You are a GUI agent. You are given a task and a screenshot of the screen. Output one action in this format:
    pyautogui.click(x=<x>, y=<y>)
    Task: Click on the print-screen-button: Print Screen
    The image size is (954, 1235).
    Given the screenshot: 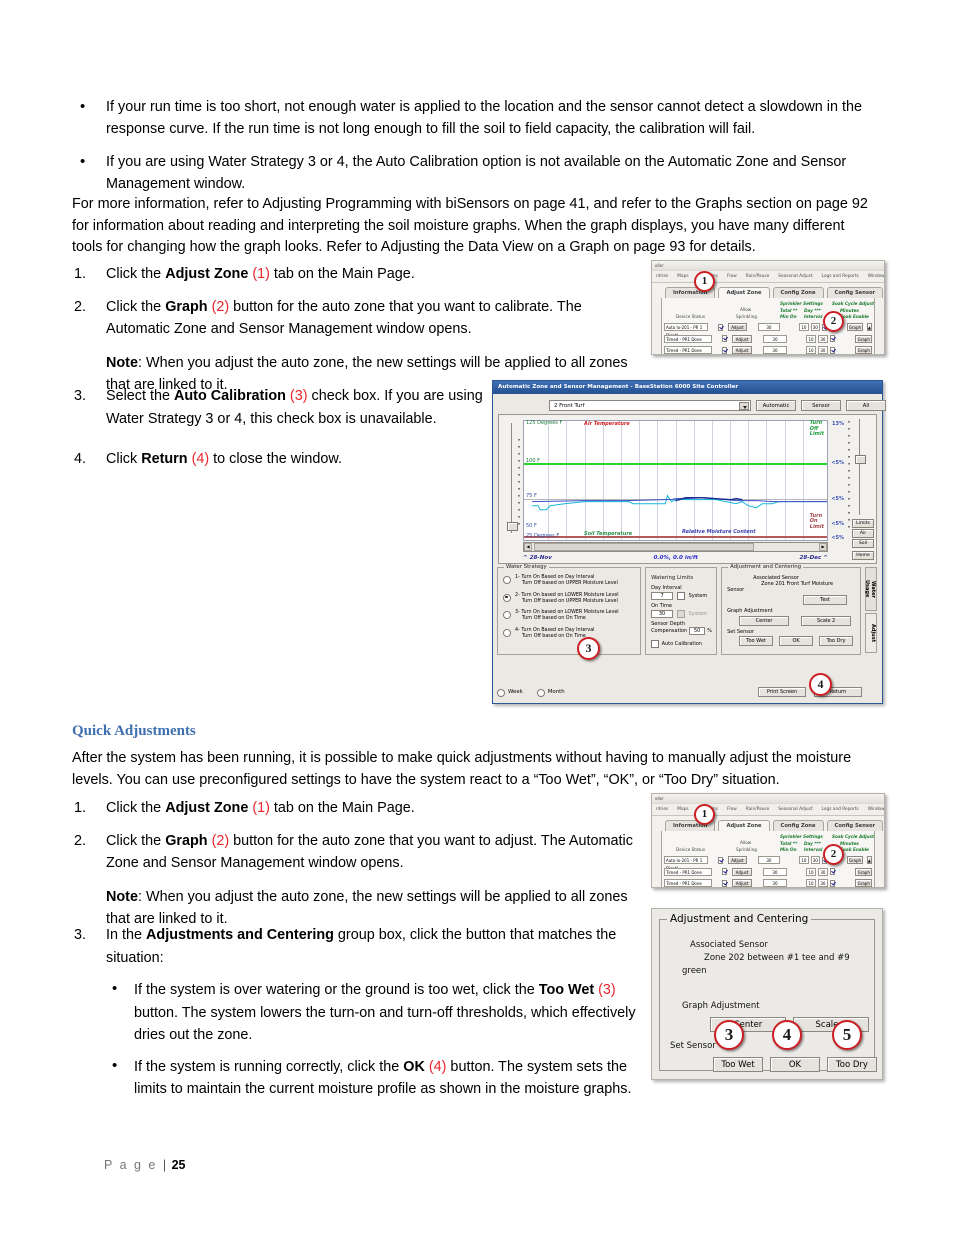 What is the action you would take?
    pyautogui.click(x=782, y=692)
    